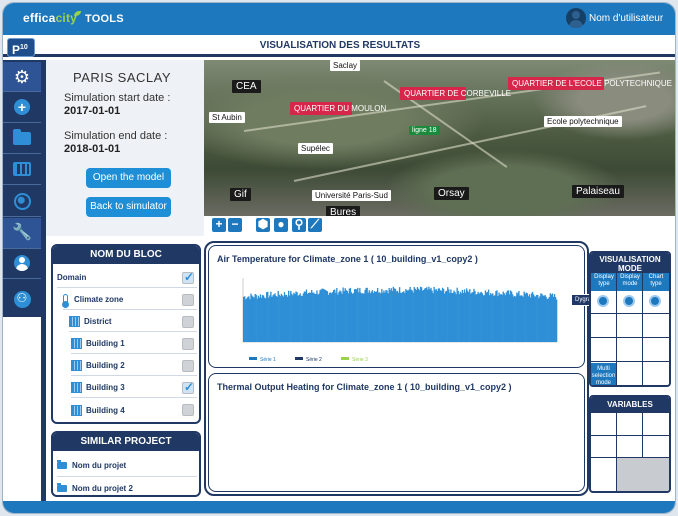 The height and width of the screenshot is (516, 678). I want to click on map-label-universite: Université Paris-Sud, so click(351, 195).